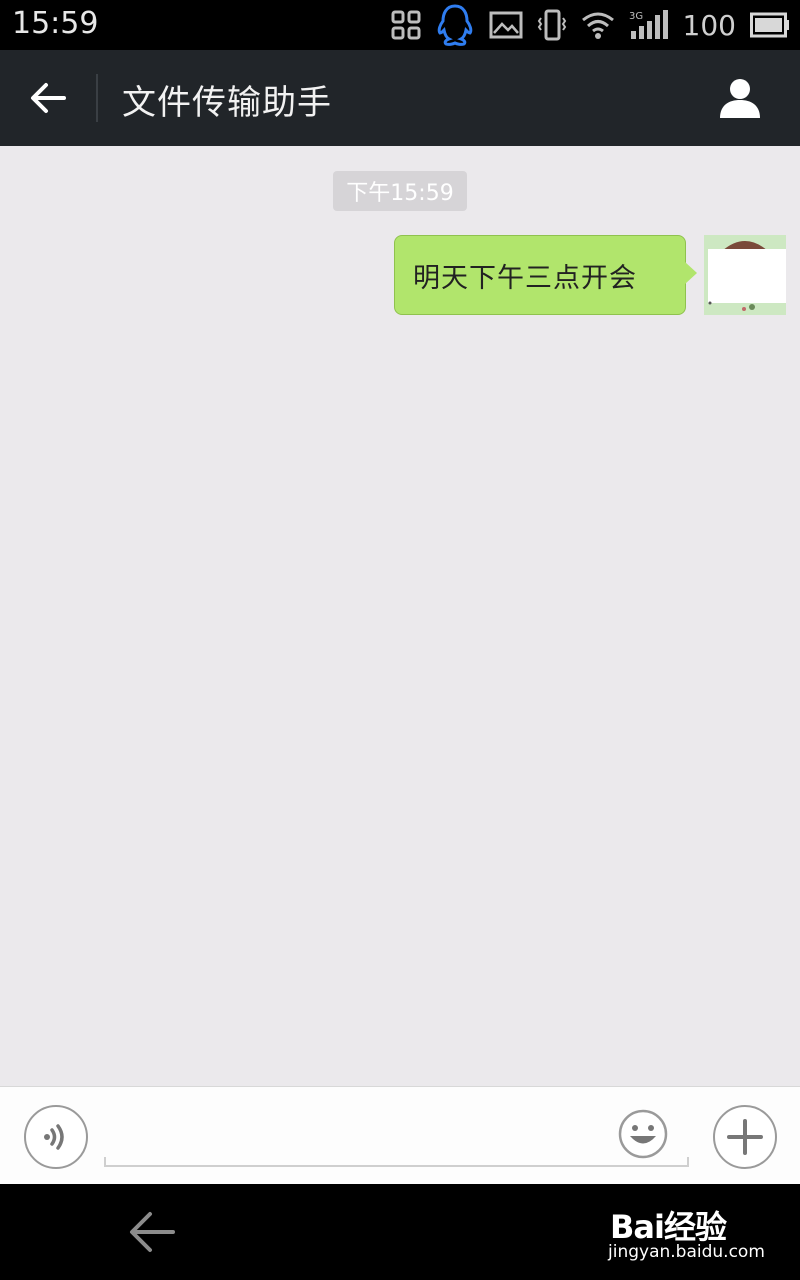  I want to click on input-bar, so click(400, 1135).